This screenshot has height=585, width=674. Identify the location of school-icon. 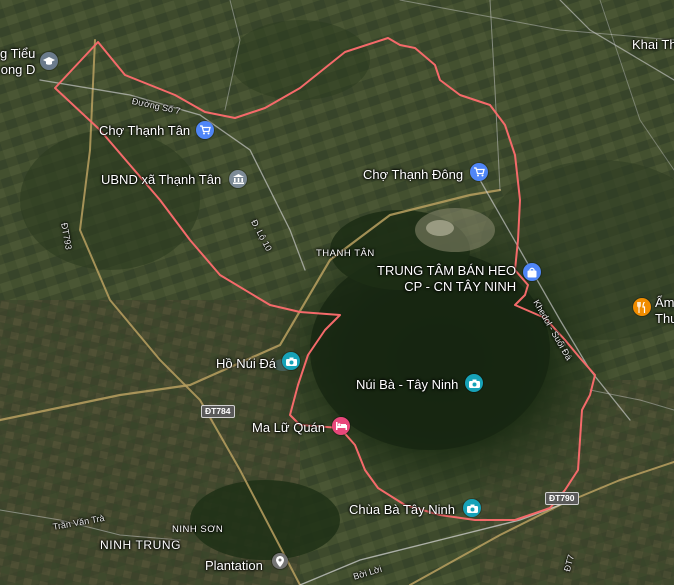
(49, 61).